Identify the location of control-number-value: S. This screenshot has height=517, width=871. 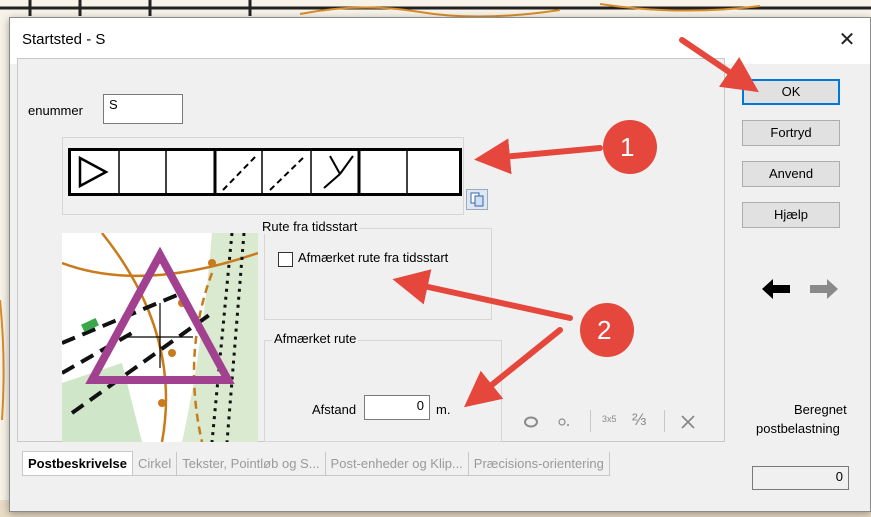
(113, 104).